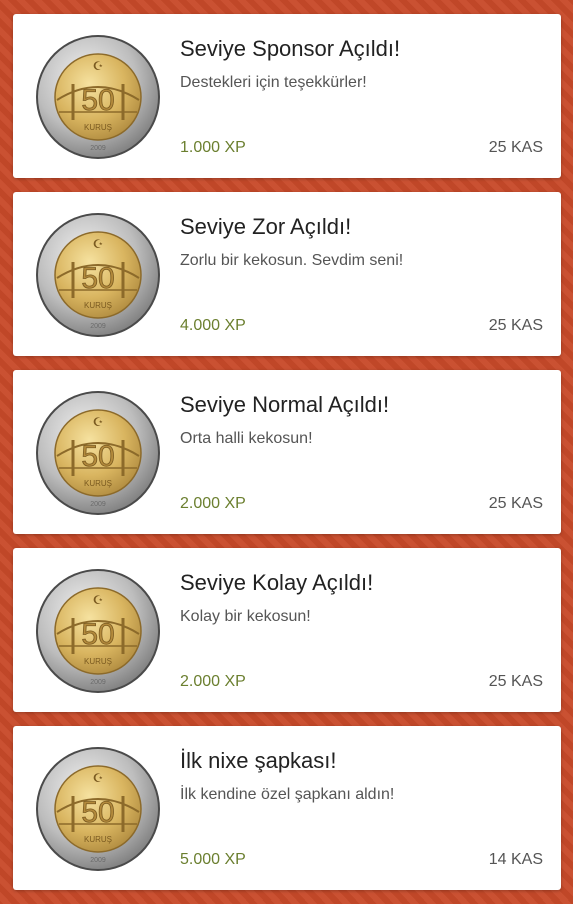  I want to click on achievement-description: Destekleri için teşekkürler!, so click(273, 82).